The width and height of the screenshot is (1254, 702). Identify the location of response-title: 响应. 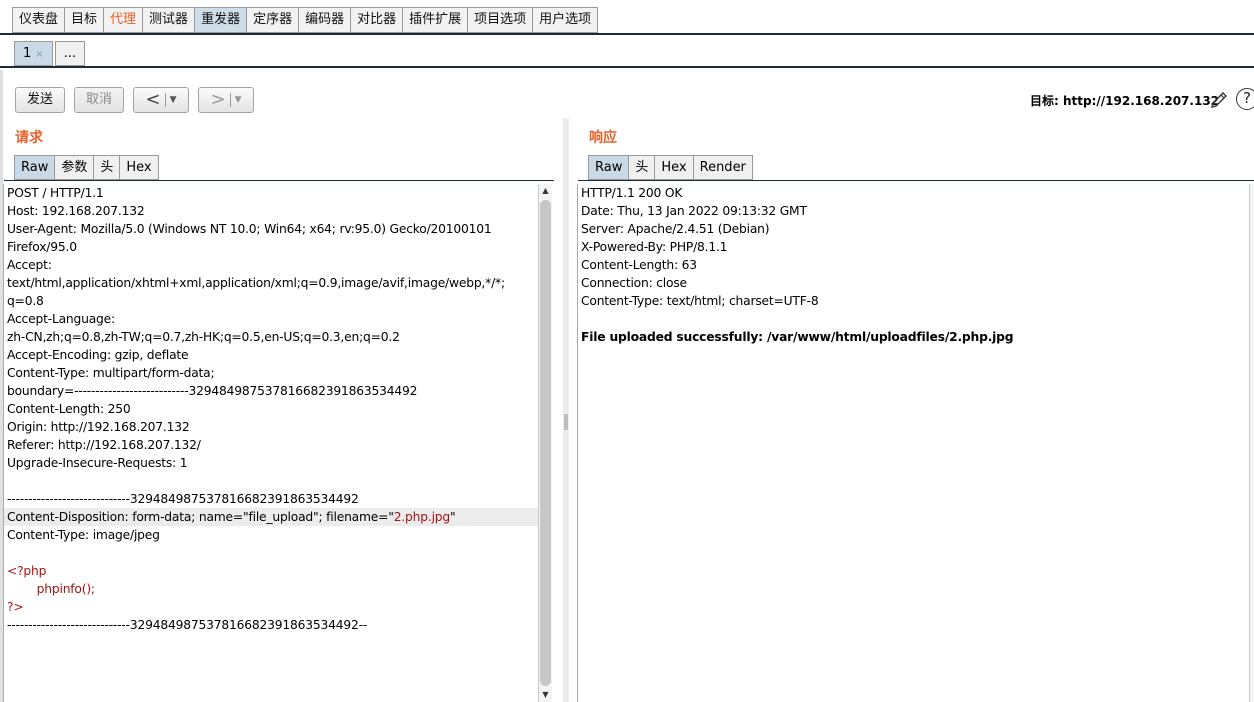
(603, 138).